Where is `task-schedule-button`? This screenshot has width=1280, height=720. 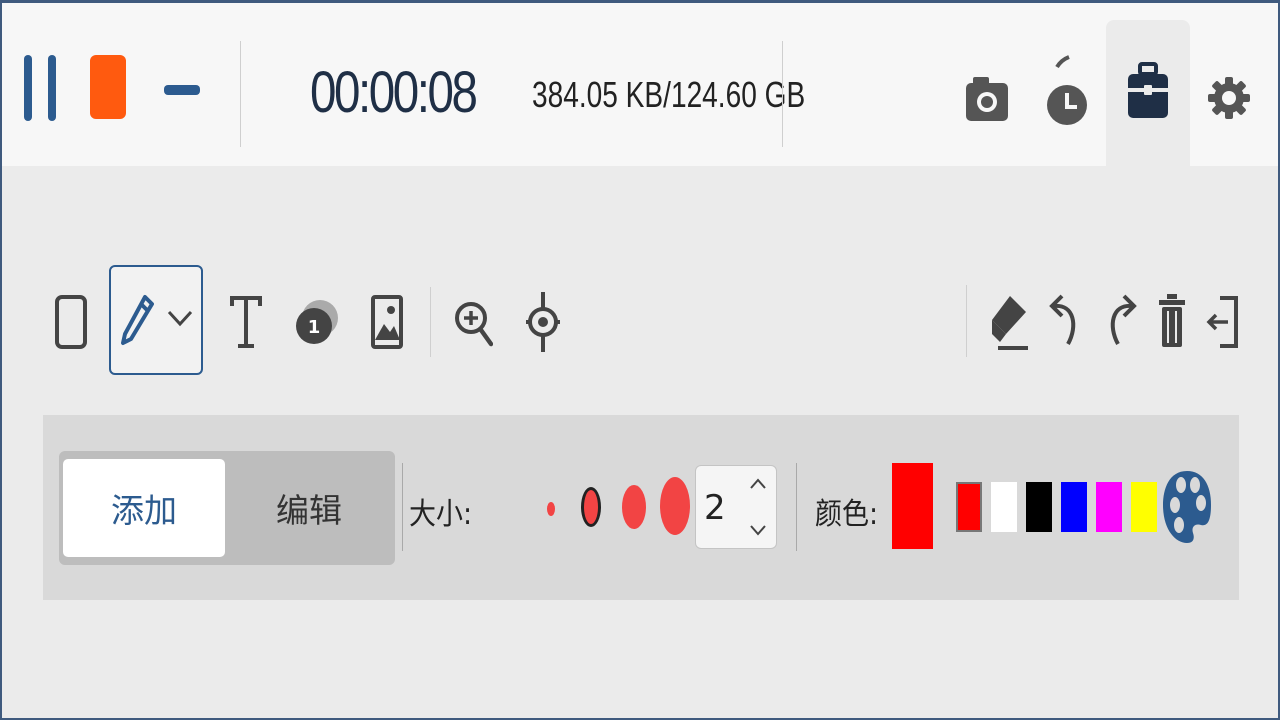
task-schedule-button is located at coordinates (1067, 98).